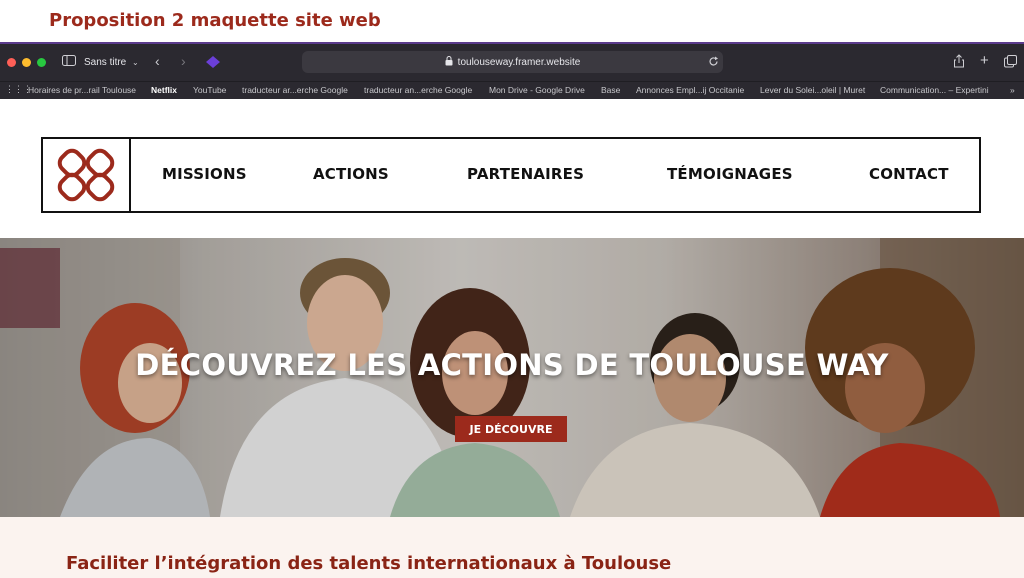 Image resolution: width=1024 pixels, height=578 pixels. Describe the element at coordinates (41, 62) in the screenshot. I see `zoom-window-button` at that location.